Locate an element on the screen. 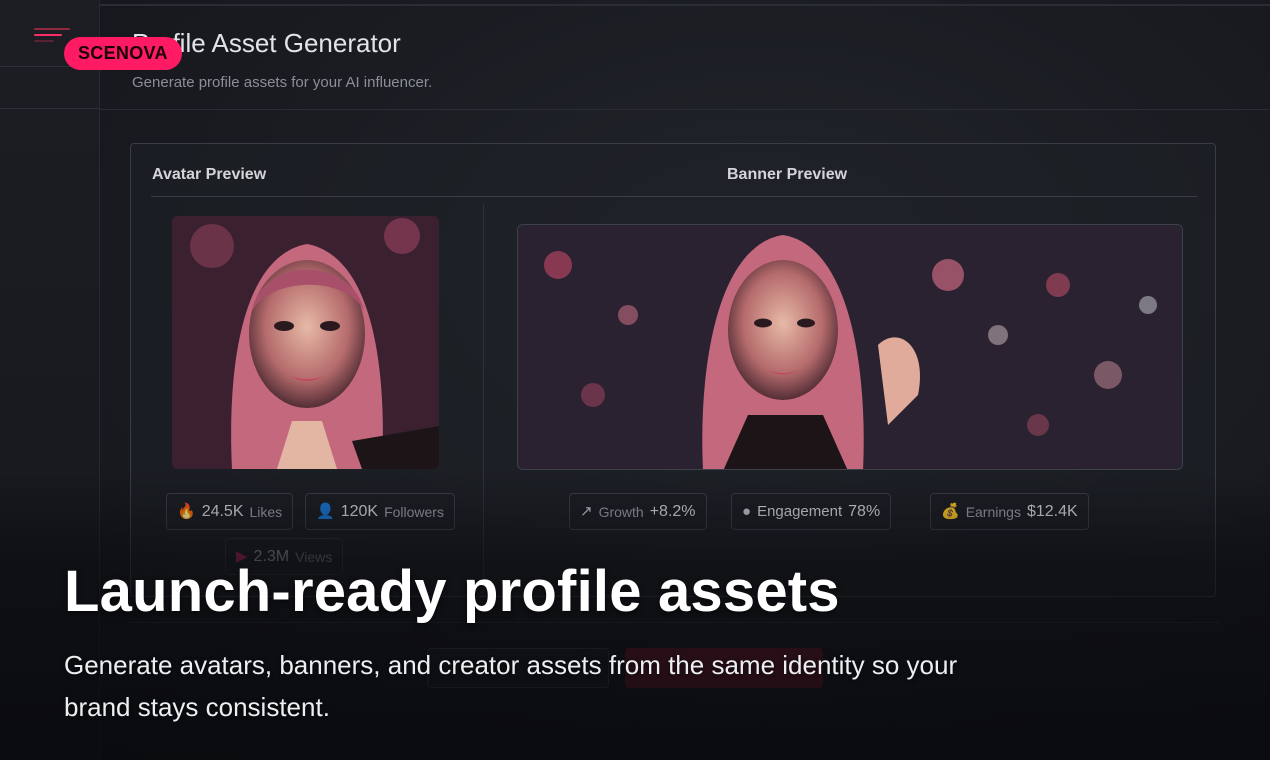 Image resolution: width=1270 pixels, height=760 pixels. flame-icon: 🔥 is located at coordinates (186, 511).